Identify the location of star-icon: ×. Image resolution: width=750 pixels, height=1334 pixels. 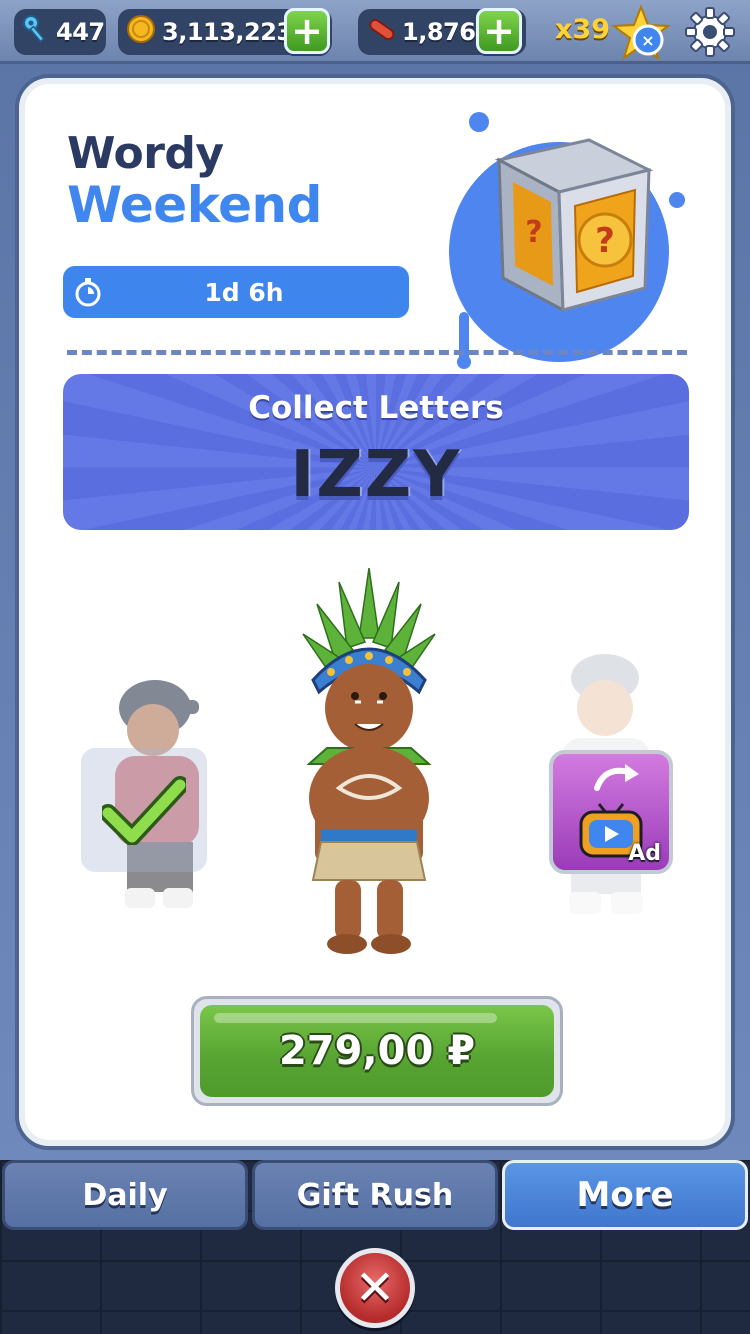
(641, 33).